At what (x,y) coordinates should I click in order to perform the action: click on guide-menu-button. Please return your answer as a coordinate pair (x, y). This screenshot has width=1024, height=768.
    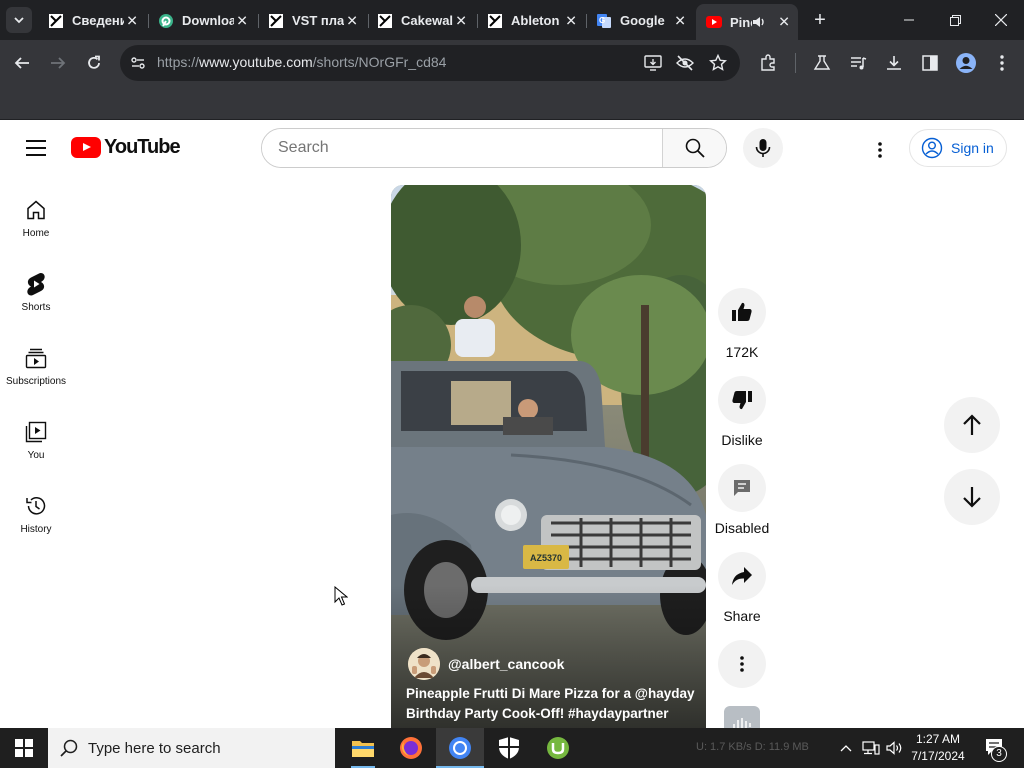
    Looking at the image, I should click on (36, 148).